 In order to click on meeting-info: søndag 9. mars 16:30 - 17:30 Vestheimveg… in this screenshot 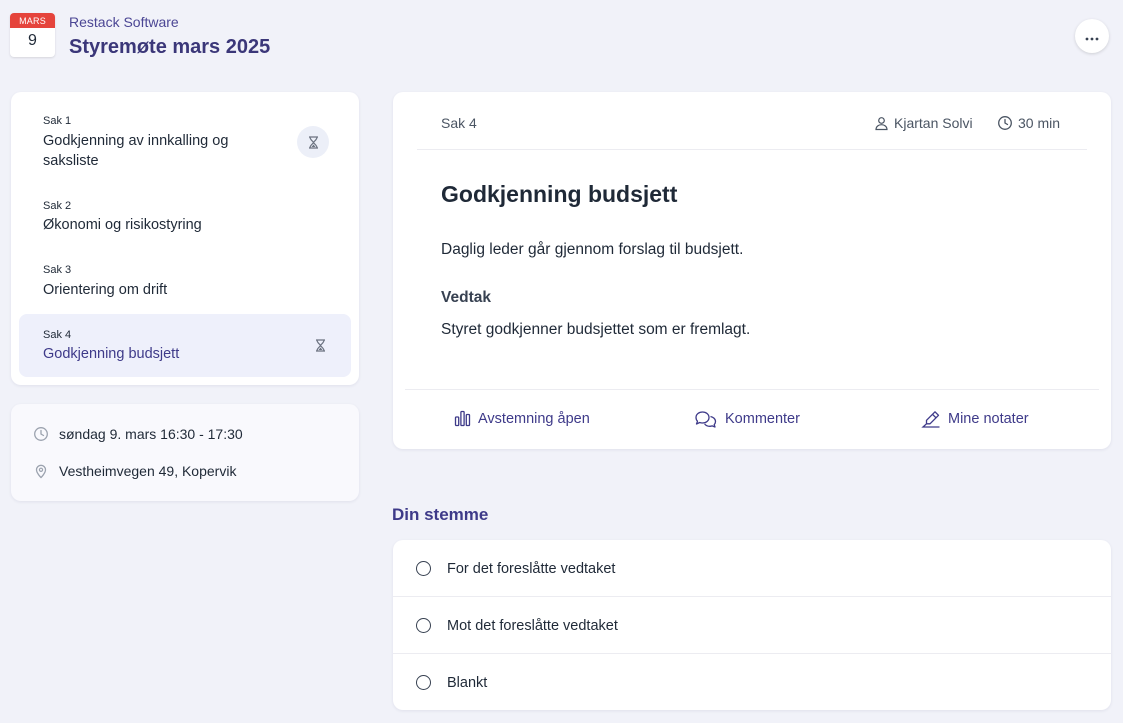, I will do `click(185, 452)`.